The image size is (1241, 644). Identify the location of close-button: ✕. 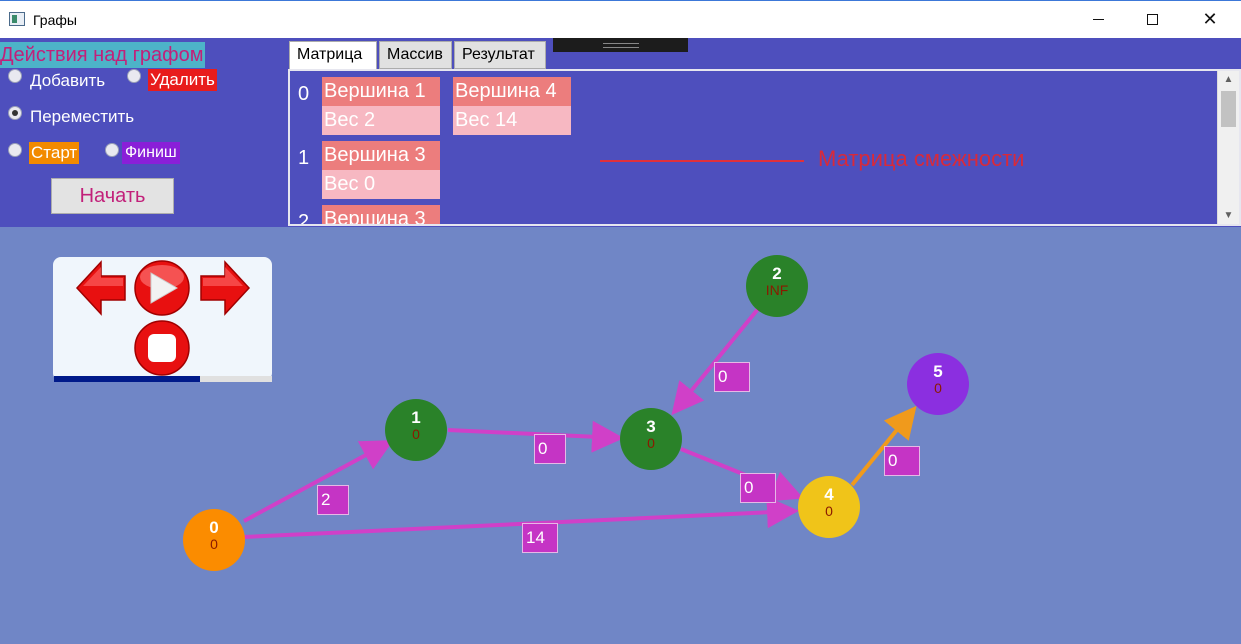
(1210, 19).